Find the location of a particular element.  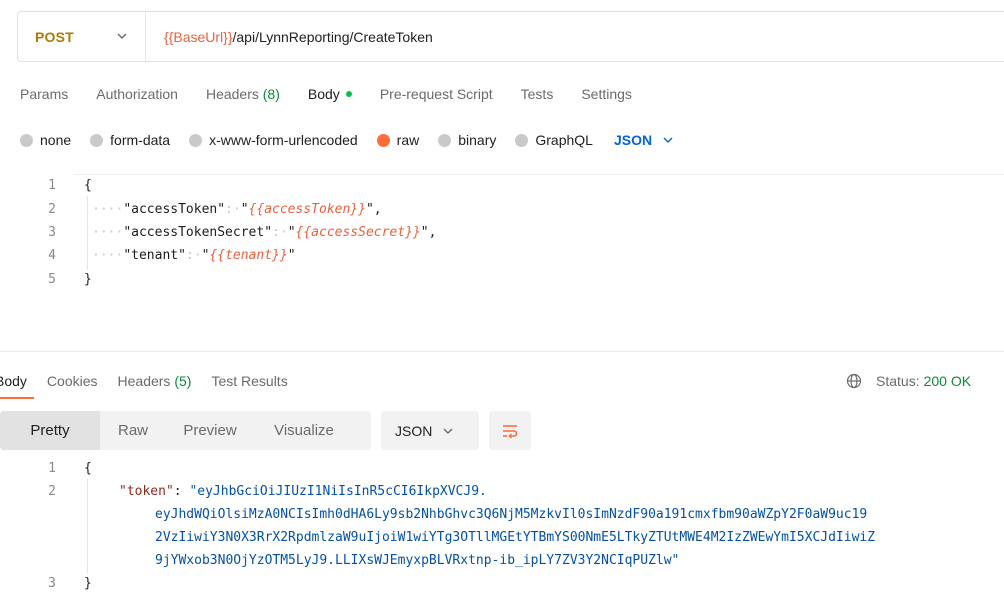

tab-headers: Headers (8) is located at coordinates (243, 94).